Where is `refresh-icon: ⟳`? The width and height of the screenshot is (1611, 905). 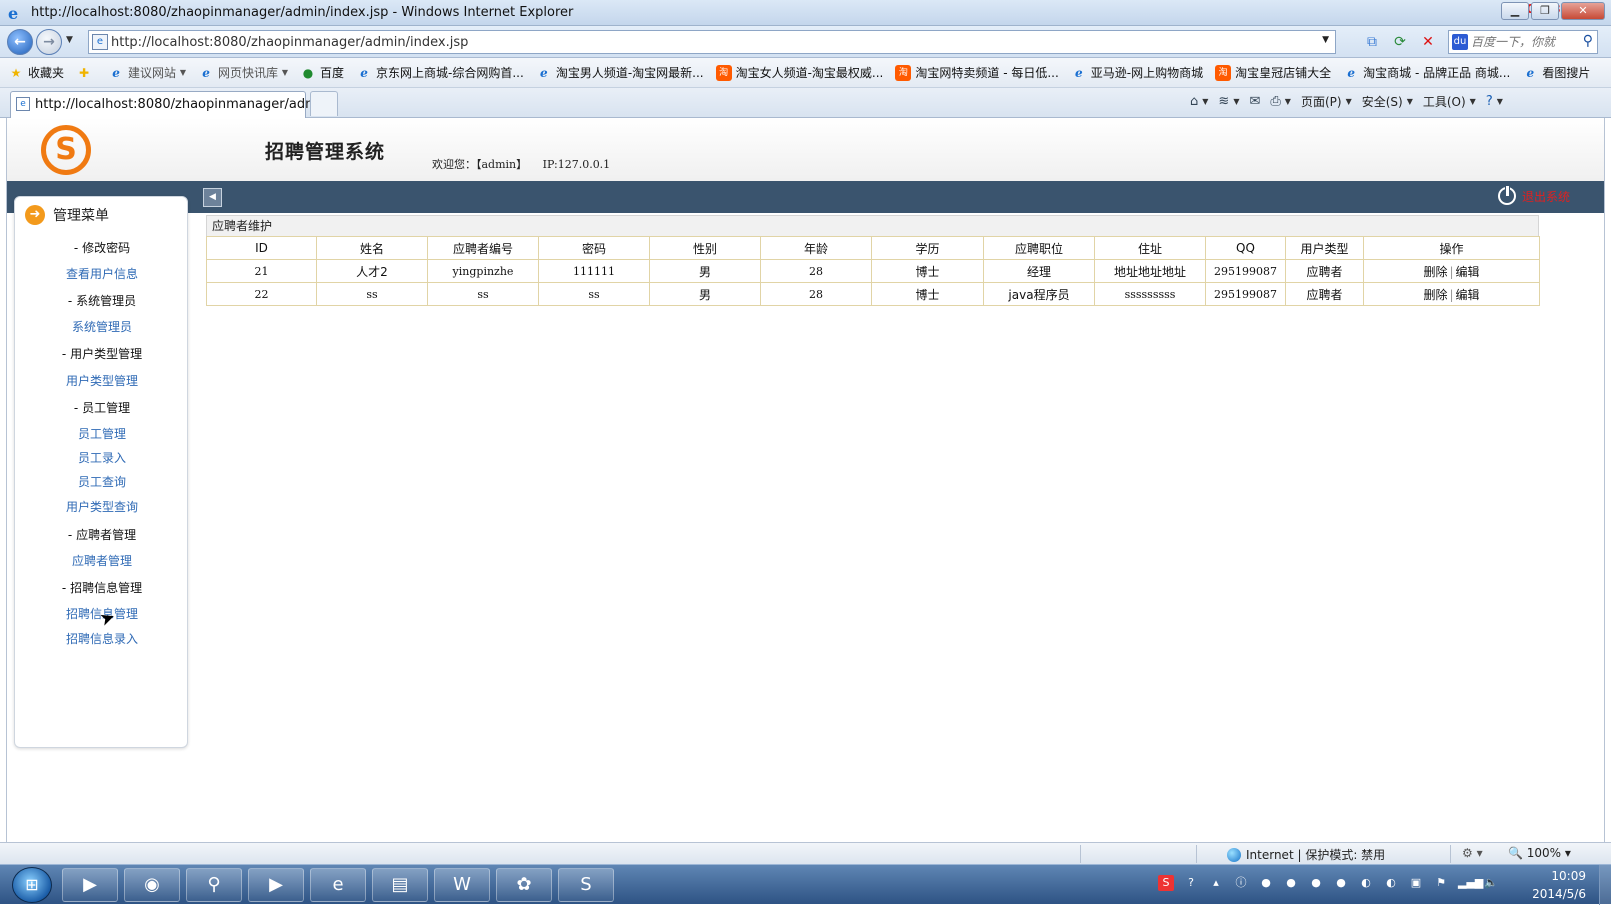 refresh-icon: ⟳ is located at coordinates (1400, 42).